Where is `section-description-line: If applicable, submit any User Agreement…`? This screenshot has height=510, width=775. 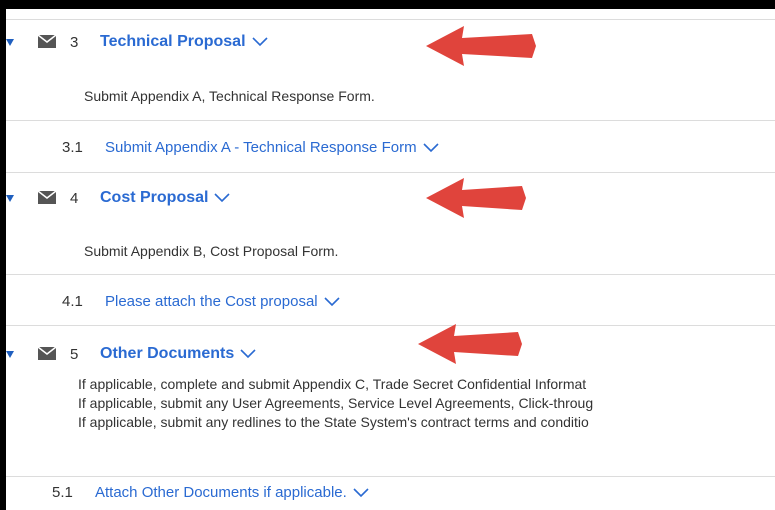 section-description-line: If applicable, submit any User Agreement… is located at coordinates (336, 403).